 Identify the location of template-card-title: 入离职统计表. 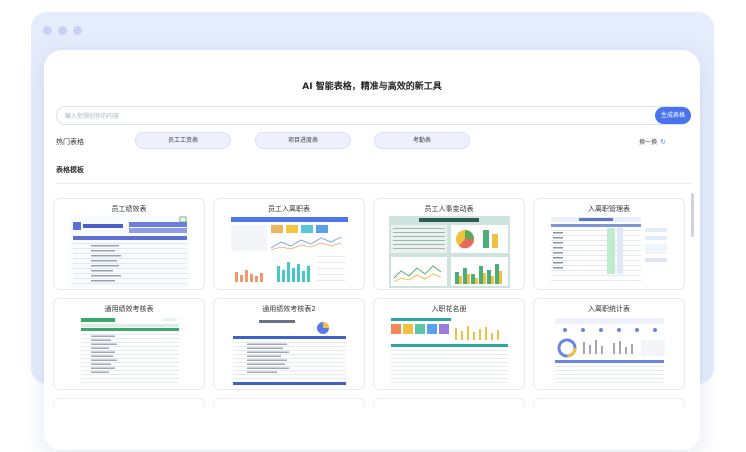
(609, 309).